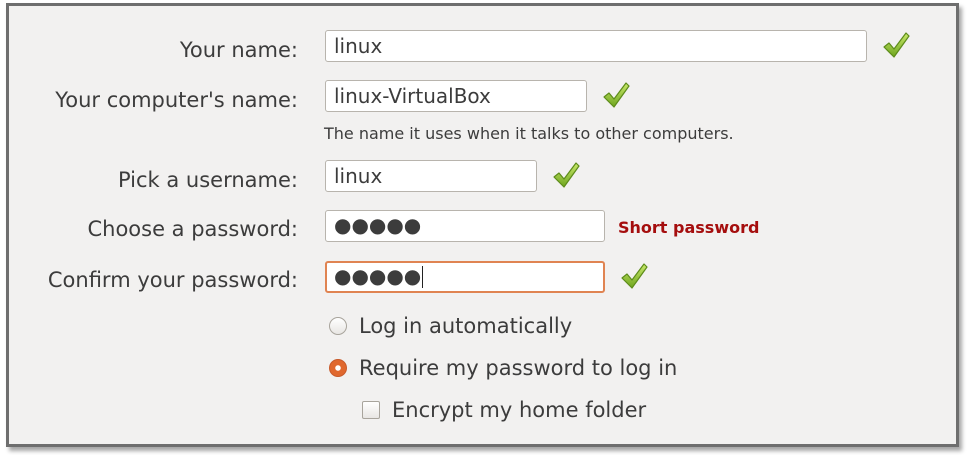 This screenshot has height=455, width=971. I want to click on username-label: Pick a username:, so click(207, 180).